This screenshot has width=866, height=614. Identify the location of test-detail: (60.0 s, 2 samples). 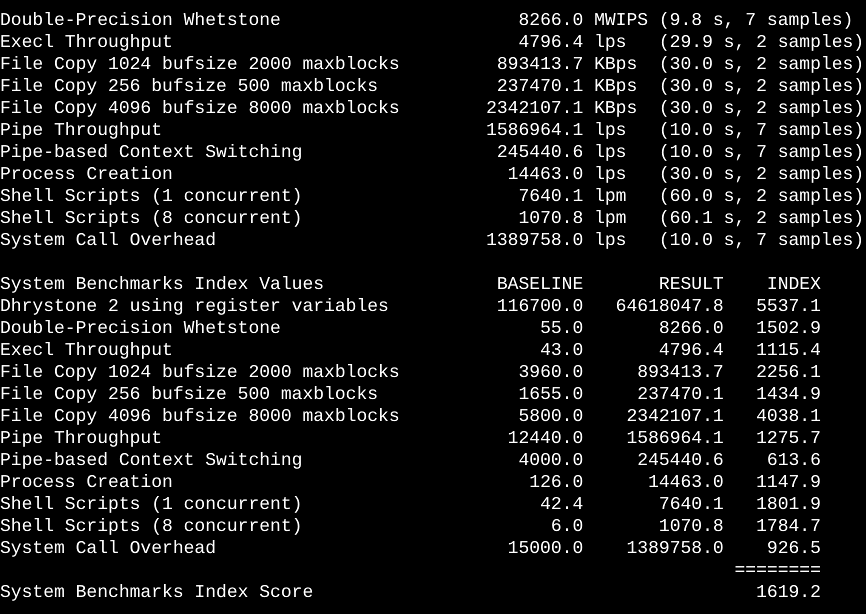
(762, 197).